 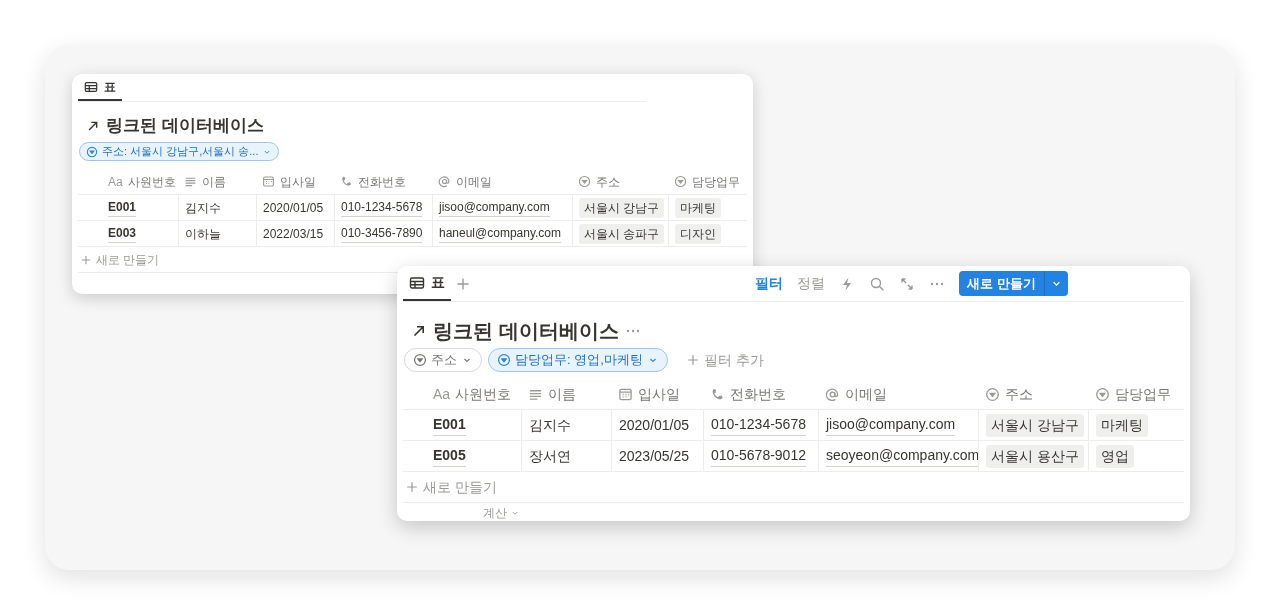 What do you see at coordinates (769, 283) in the screenshot?
I see `filter-link: 필터` at bounding box center [769, 283].